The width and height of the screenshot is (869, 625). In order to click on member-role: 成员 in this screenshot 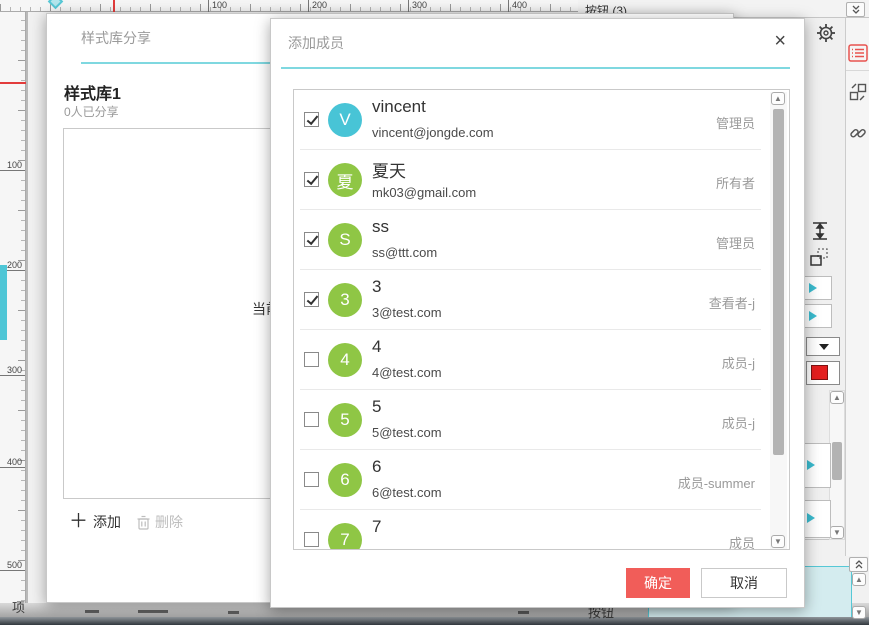, I will do `click(741, 543)`.